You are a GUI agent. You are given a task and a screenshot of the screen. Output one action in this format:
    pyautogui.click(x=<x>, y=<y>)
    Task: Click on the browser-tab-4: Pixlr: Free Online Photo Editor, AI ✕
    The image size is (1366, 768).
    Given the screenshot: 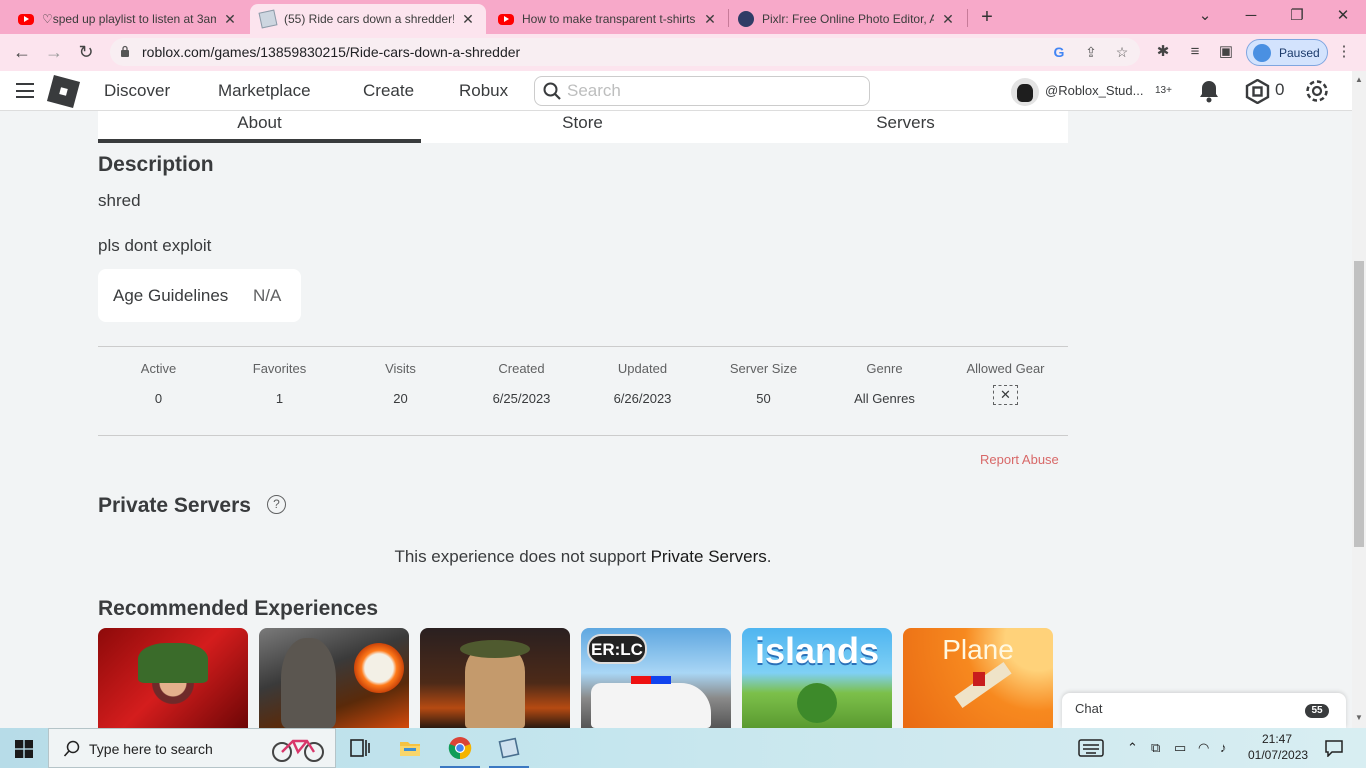 What is the action you would take?
    pyautogui.click(x=847, y=19)
    